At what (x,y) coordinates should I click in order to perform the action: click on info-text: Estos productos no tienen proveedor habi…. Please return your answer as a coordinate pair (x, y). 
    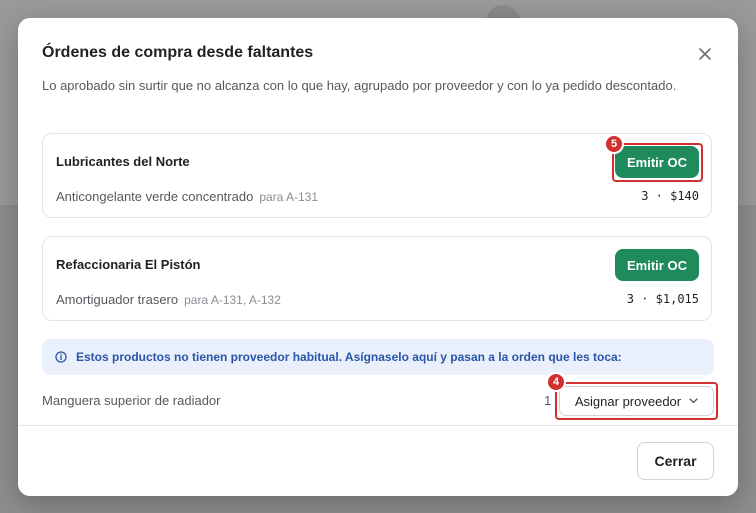
    Looking at the image, I should click on (349, 357).